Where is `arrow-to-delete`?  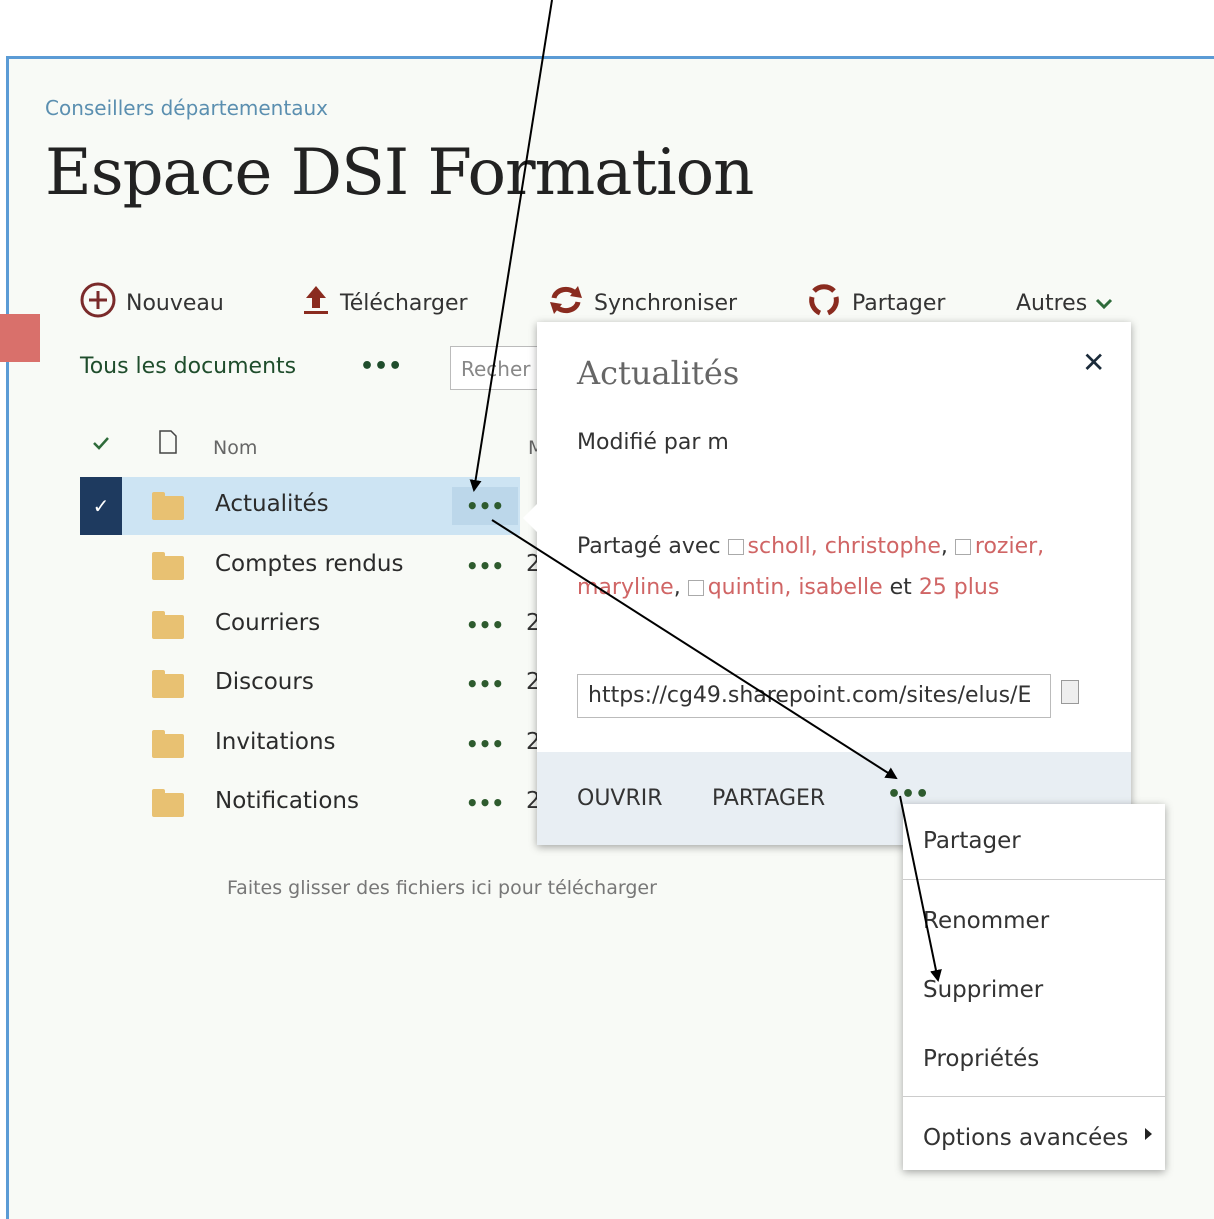 arrow-to-delete is located at coordinates (920, 888).